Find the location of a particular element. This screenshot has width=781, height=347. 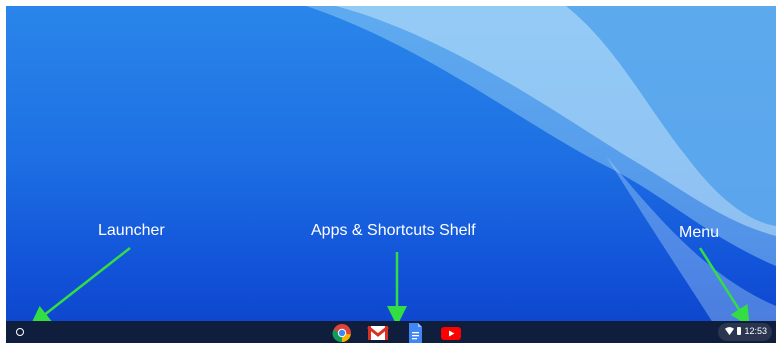

status-tray-menu: 12:53 is located at coordinates (745, 332).